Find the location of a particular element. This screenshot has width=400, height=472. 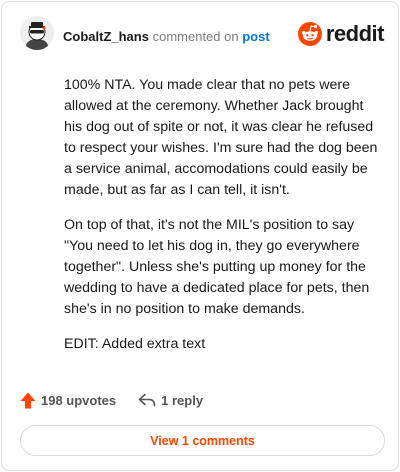

avatar is located at coordinates (37, 33).